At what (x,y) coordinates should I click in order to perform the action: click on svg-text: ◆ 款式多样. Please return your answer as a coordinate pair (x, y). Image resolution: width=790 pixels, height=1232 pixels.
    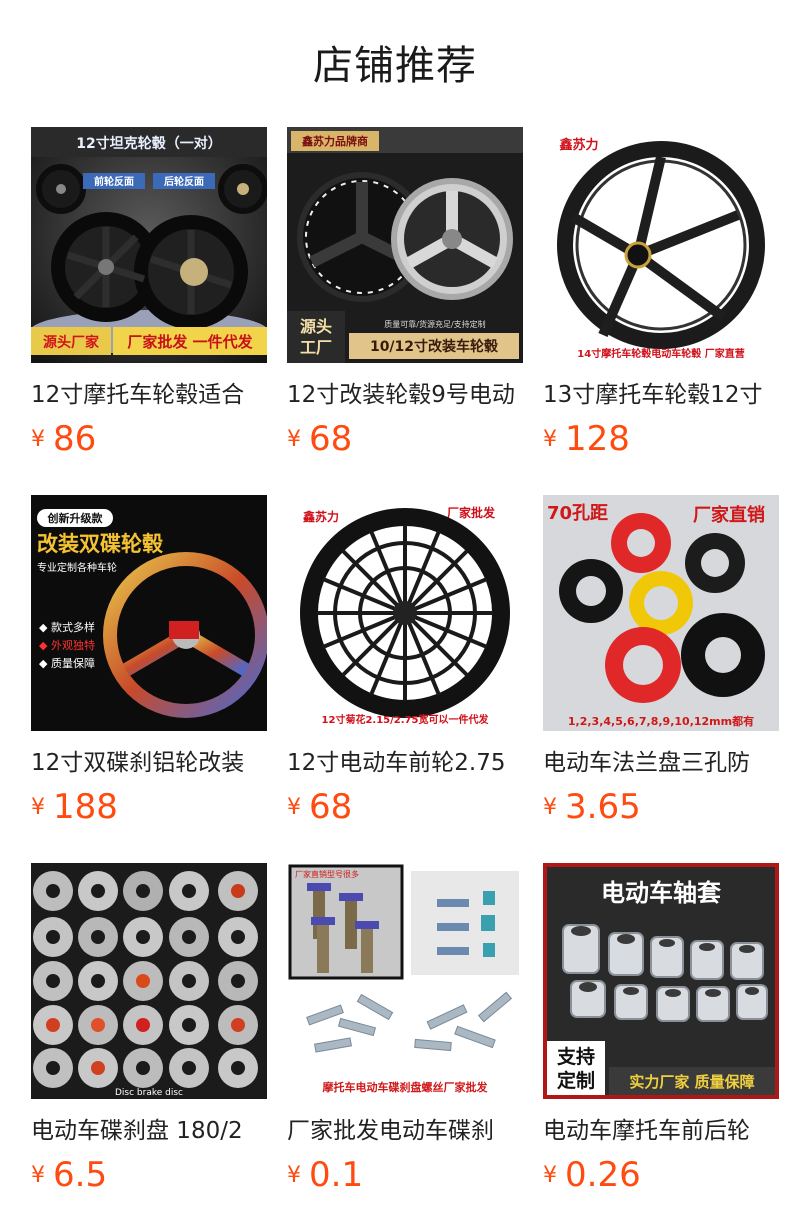
    Looking at the image, I should click on (67, 627).